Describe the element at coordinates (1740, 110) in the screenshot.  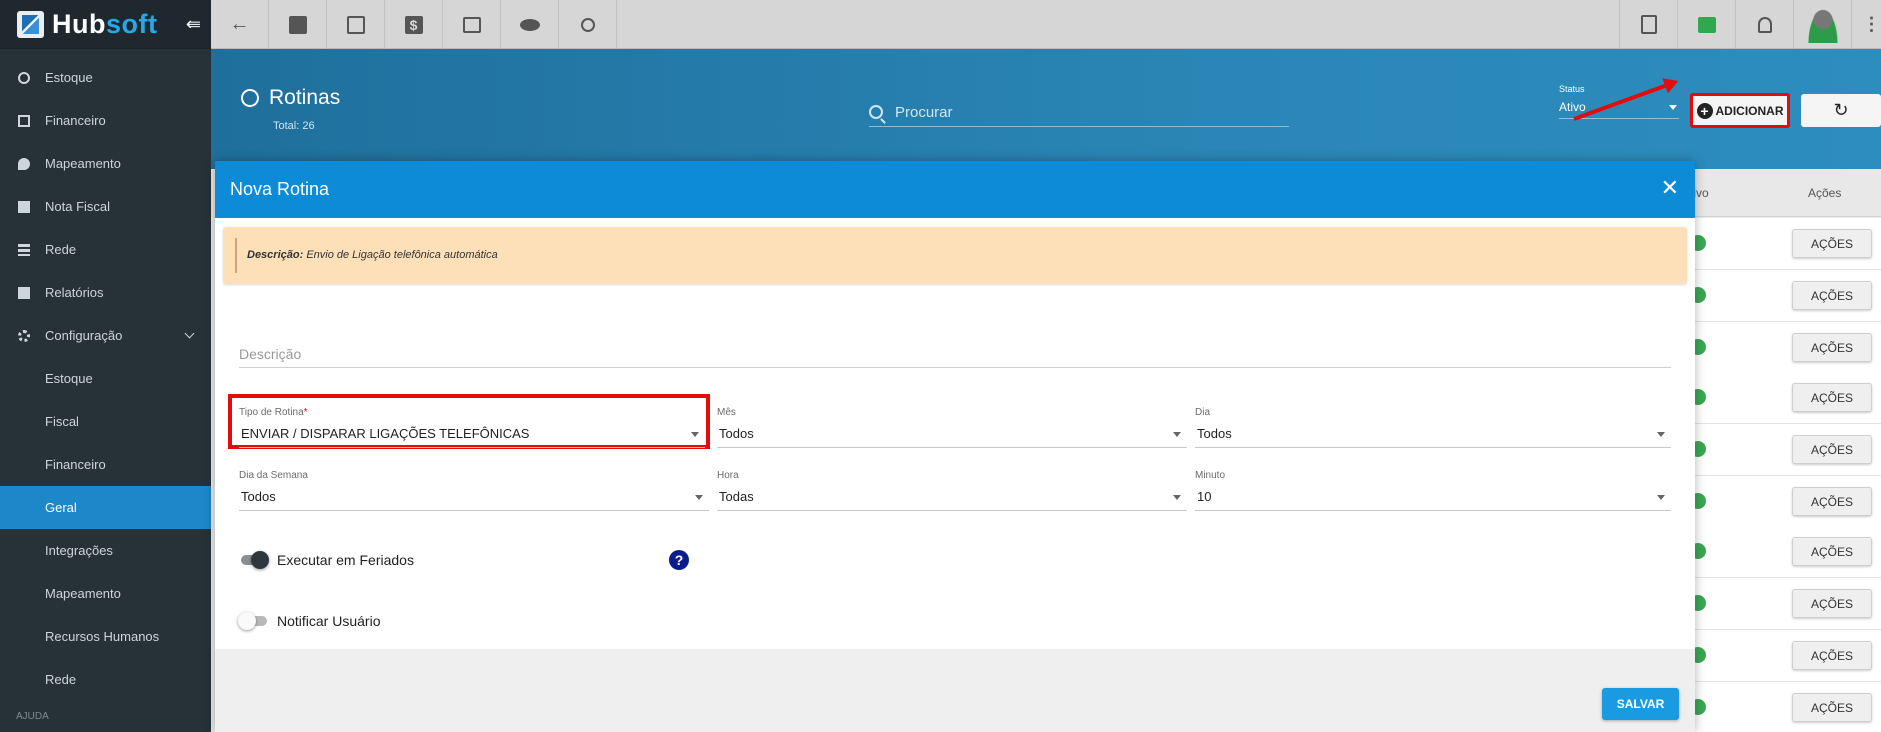
I see `add-button: + ADICIONAR` at that location.